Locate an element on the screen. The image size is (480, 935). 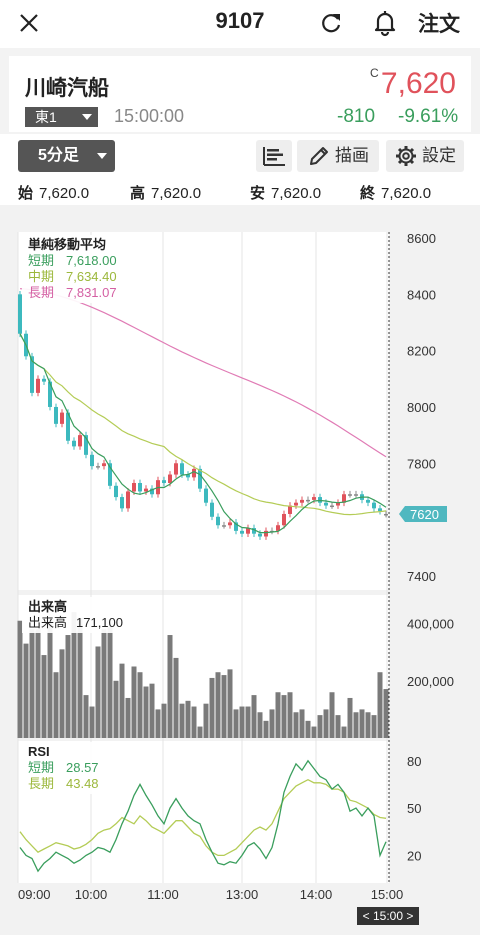
ohlc-row: 始 7,620.0 高 7,620.0 安 7,620.0 終 7,620.0 is located at coordinates (240, 193).